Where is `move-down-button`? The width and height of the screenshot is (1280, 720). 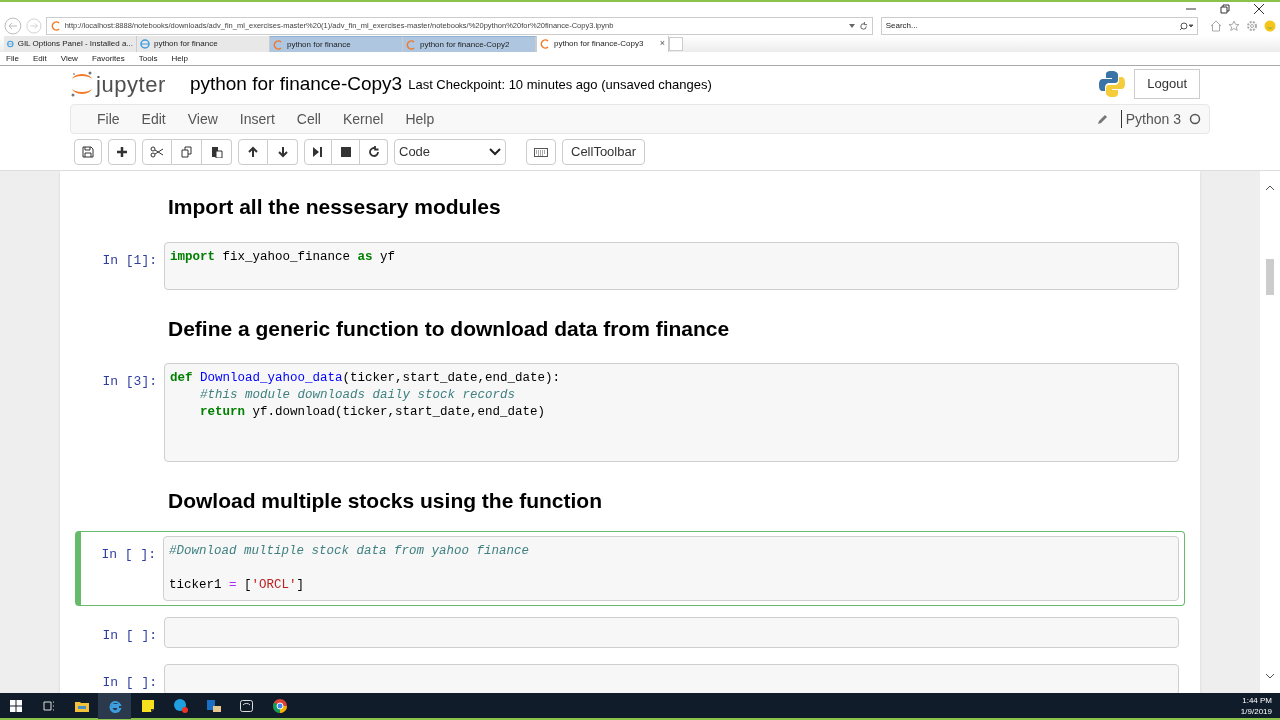 move-down-button is located at coordinates (283, 152).